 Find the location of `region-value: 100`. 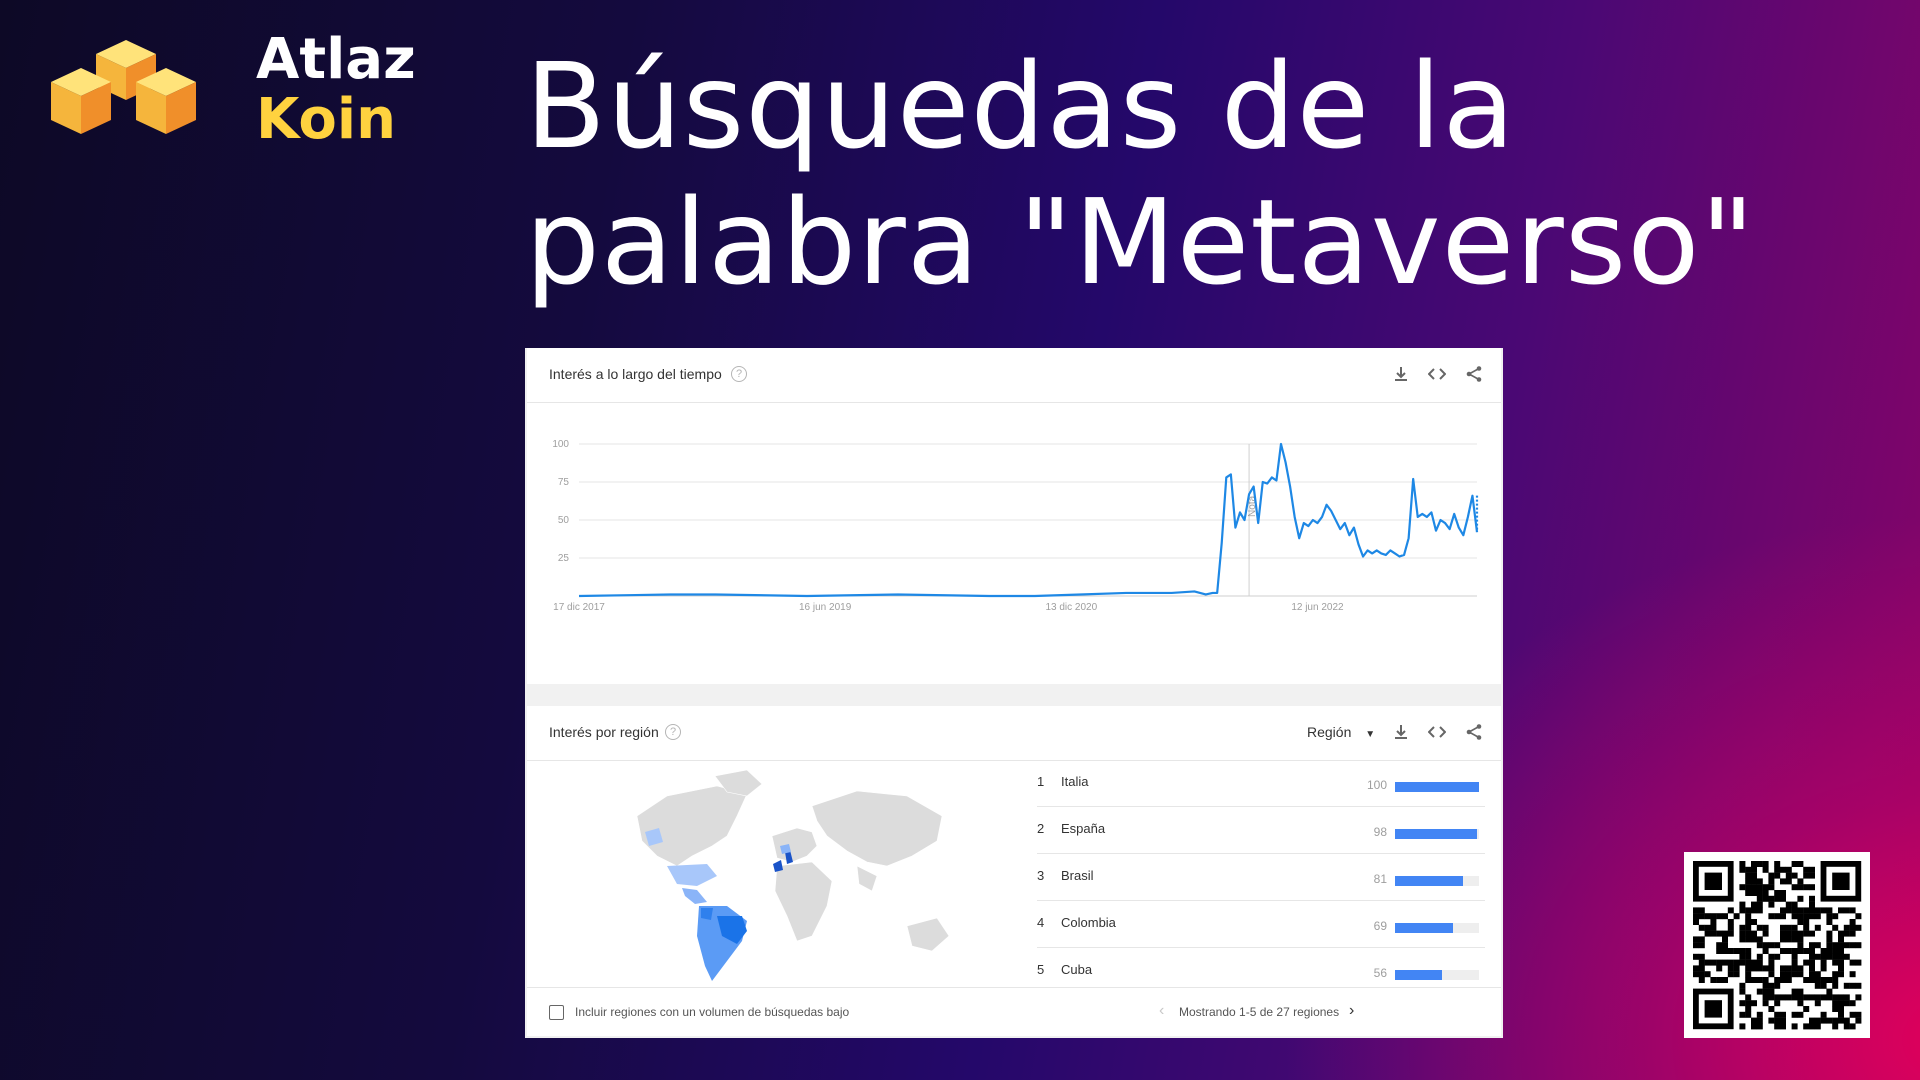

region-value: 100 is located at coordinates (1376, 785).